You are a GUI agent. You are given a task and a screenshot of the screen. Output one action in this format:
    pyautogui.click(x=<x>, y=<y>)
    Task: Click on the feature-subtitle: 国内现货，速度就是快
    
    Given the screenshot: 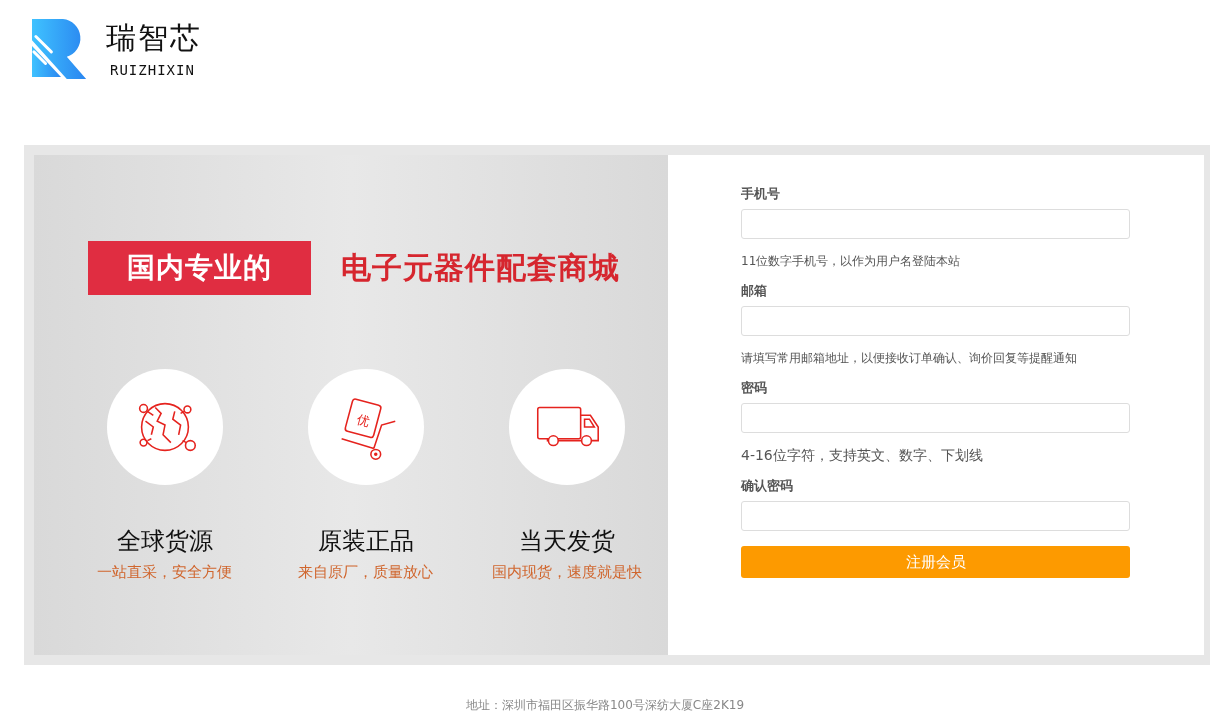 What is the action you would take?
    pyautogui.click(x=567, y=572)
    